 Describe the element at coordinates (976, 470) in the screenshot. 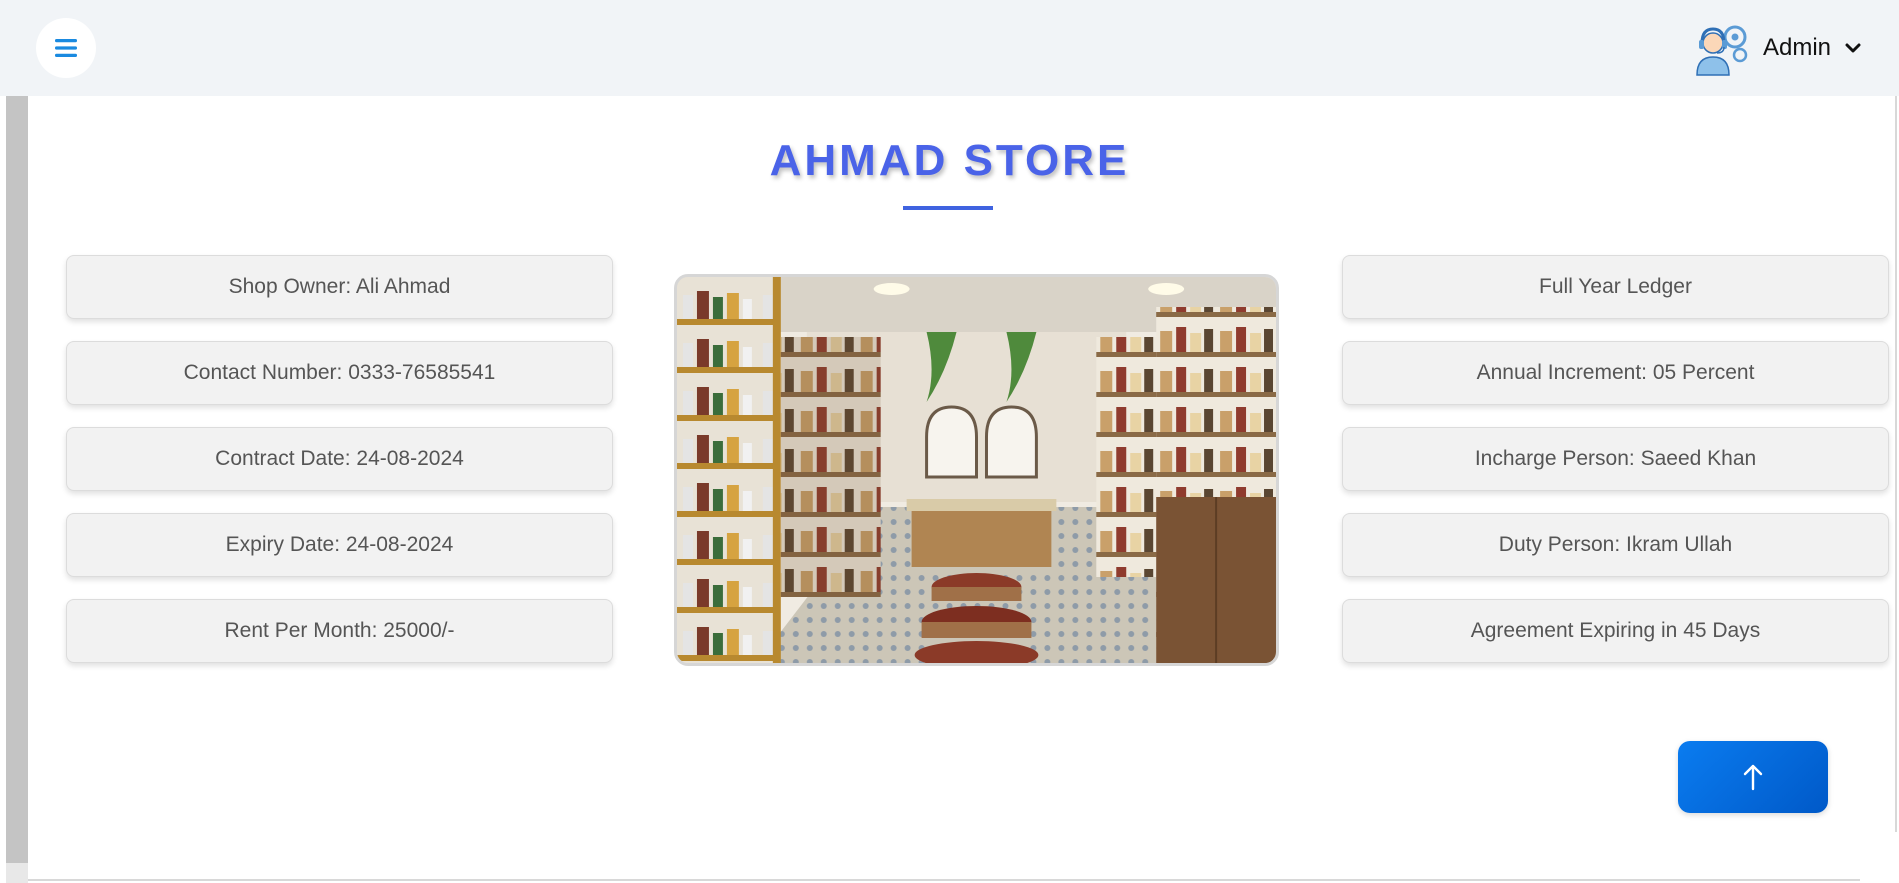

I see `store-interior-image` at that location.